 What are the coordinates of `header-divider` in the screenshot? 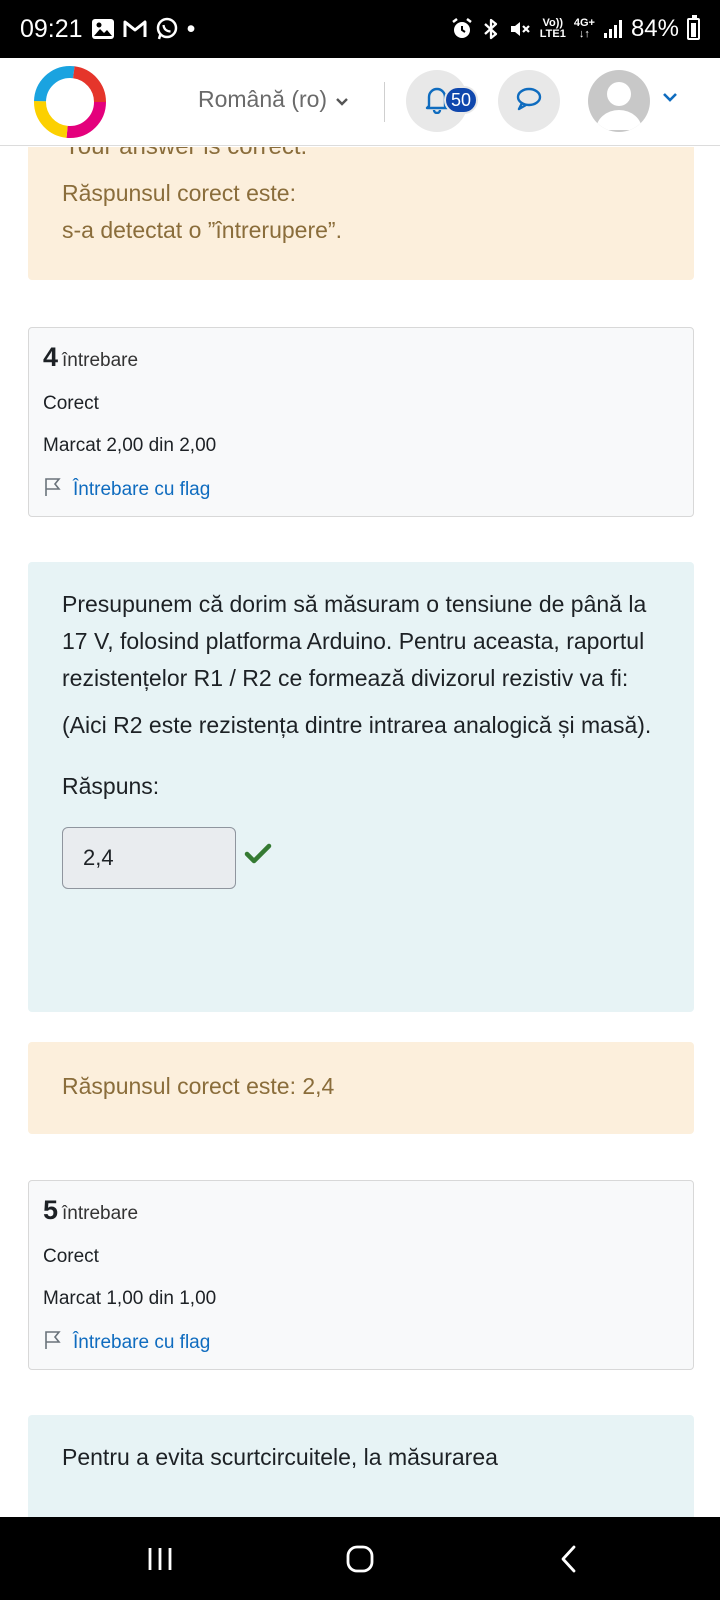 It's located at (384, 102).